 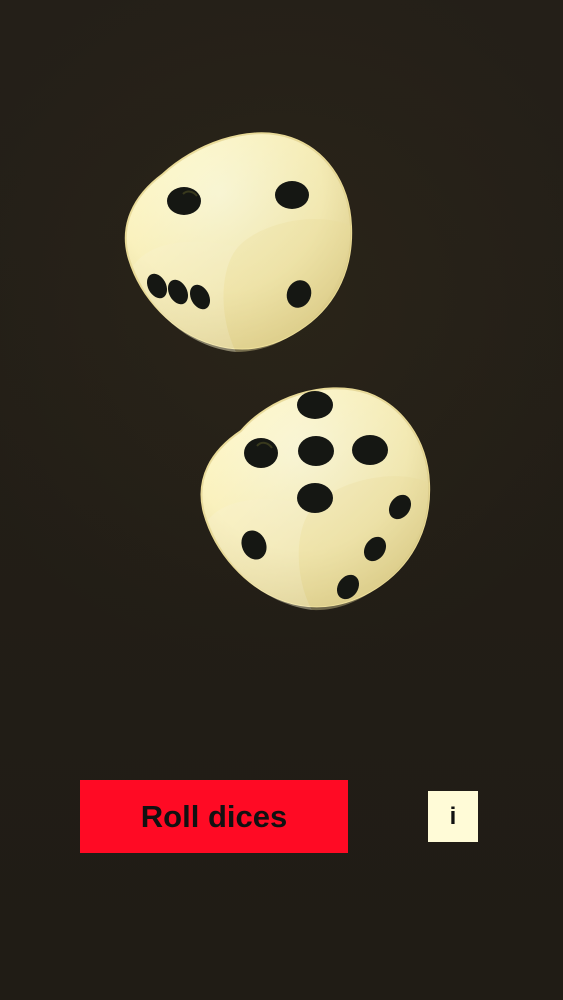 I want to click on info-button: i, so click(x=453, y=816).